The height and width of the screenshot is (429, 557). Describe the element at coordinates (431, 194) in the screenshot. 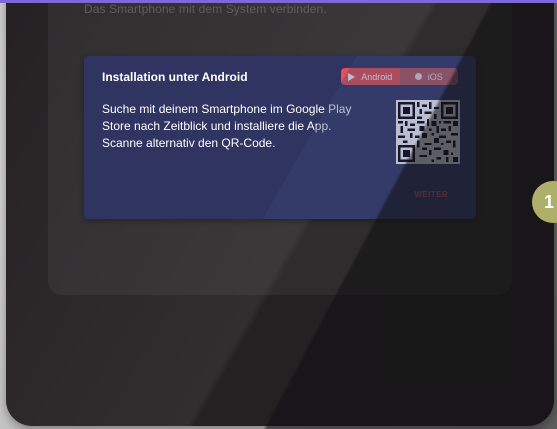

I see `next-button: WEITER` at that location.